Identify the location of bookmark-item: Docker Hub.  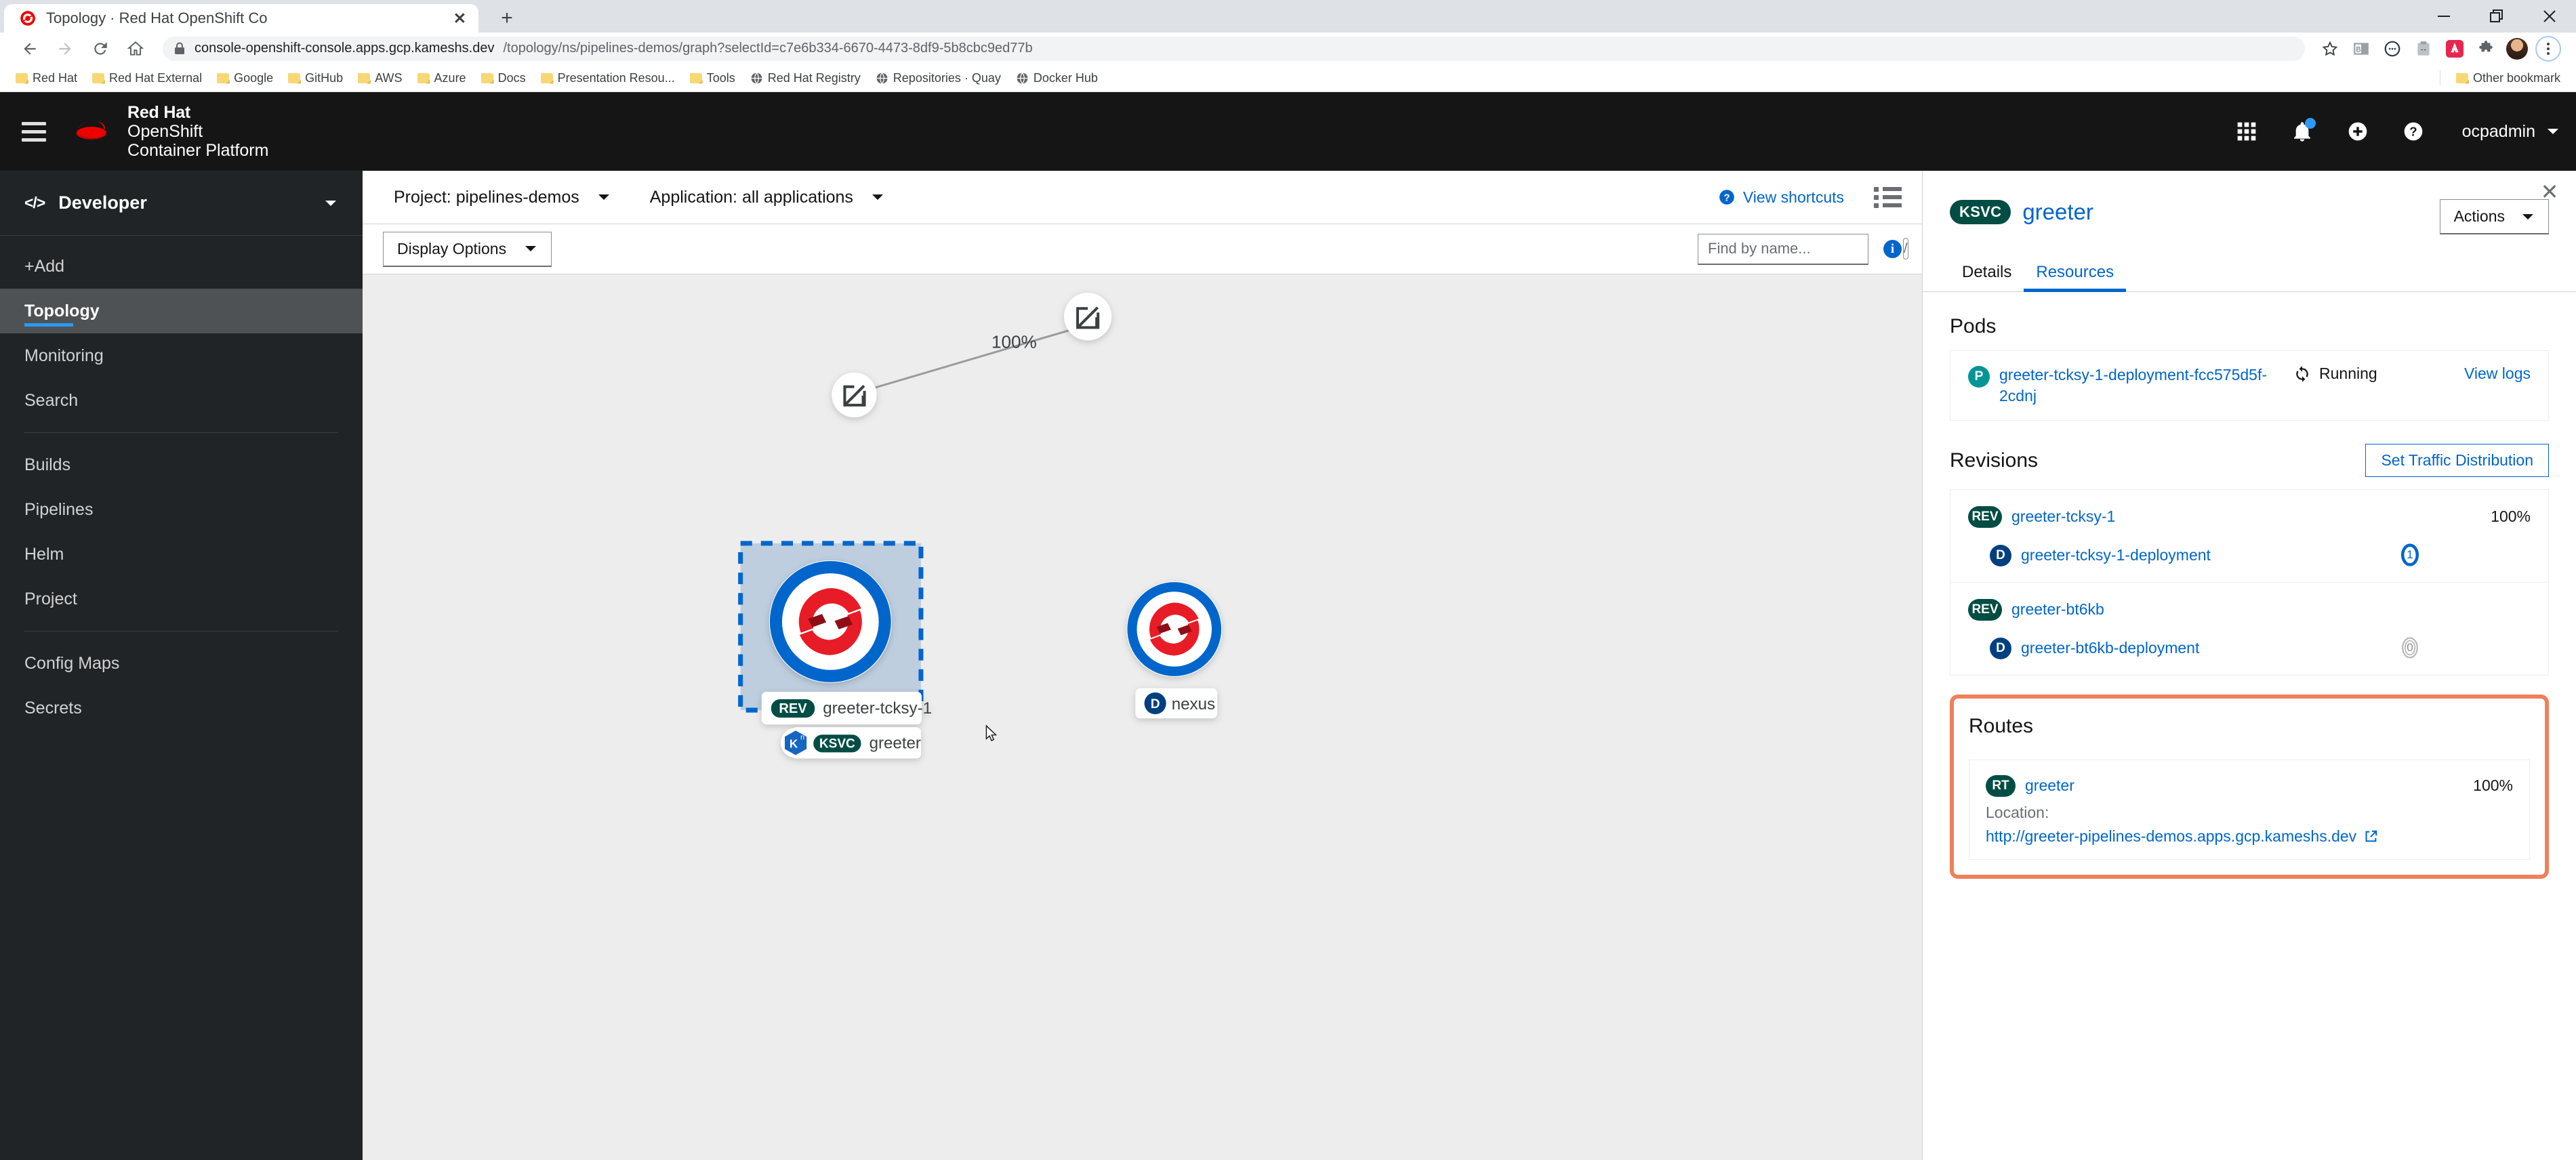
(1057, 79).